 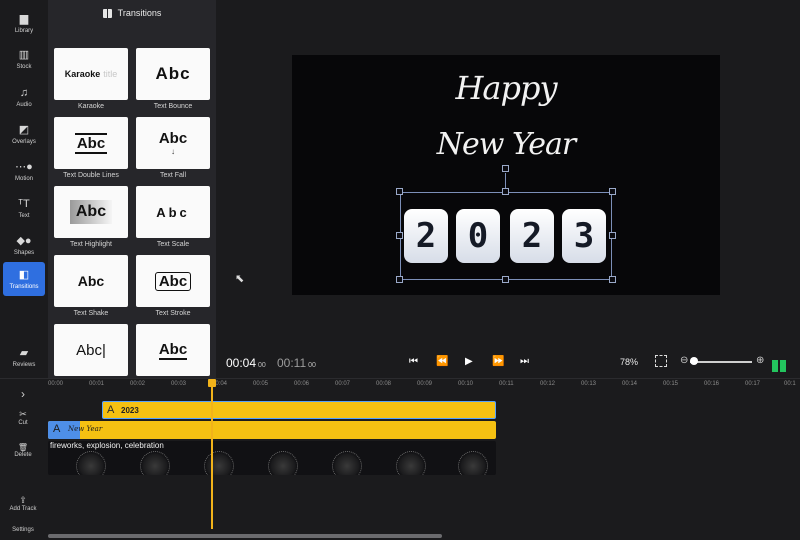 I want to click on overlay-icon: ◩, so click(x=24, y=130).